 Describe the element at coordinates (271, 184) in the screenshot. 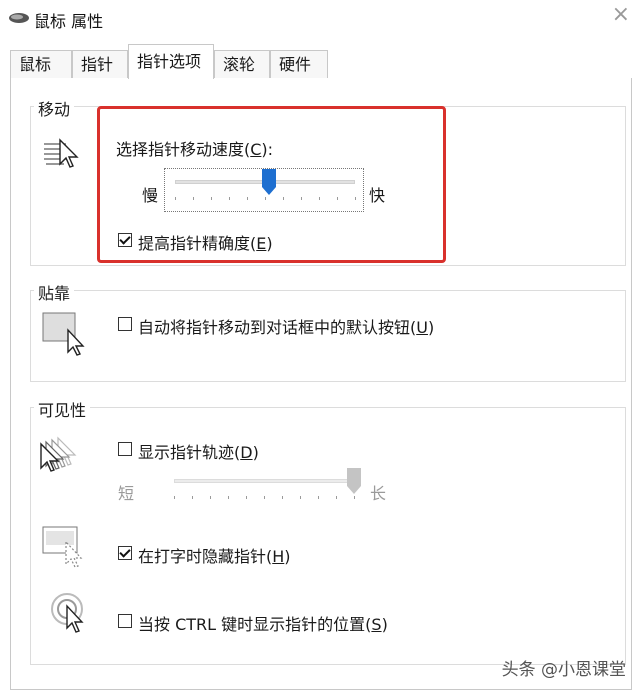

I see `highlight-box` at that location.